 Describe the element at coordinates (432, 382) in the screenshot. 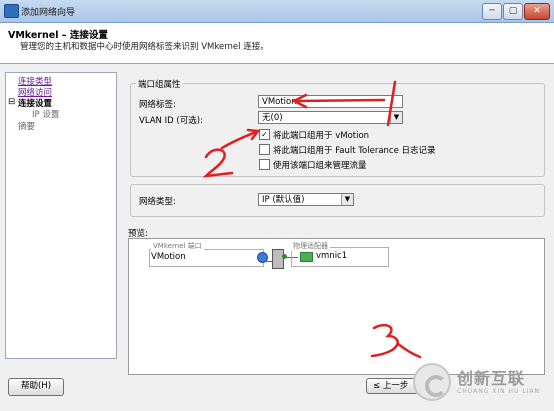

I see `watermark-icon` at that location.